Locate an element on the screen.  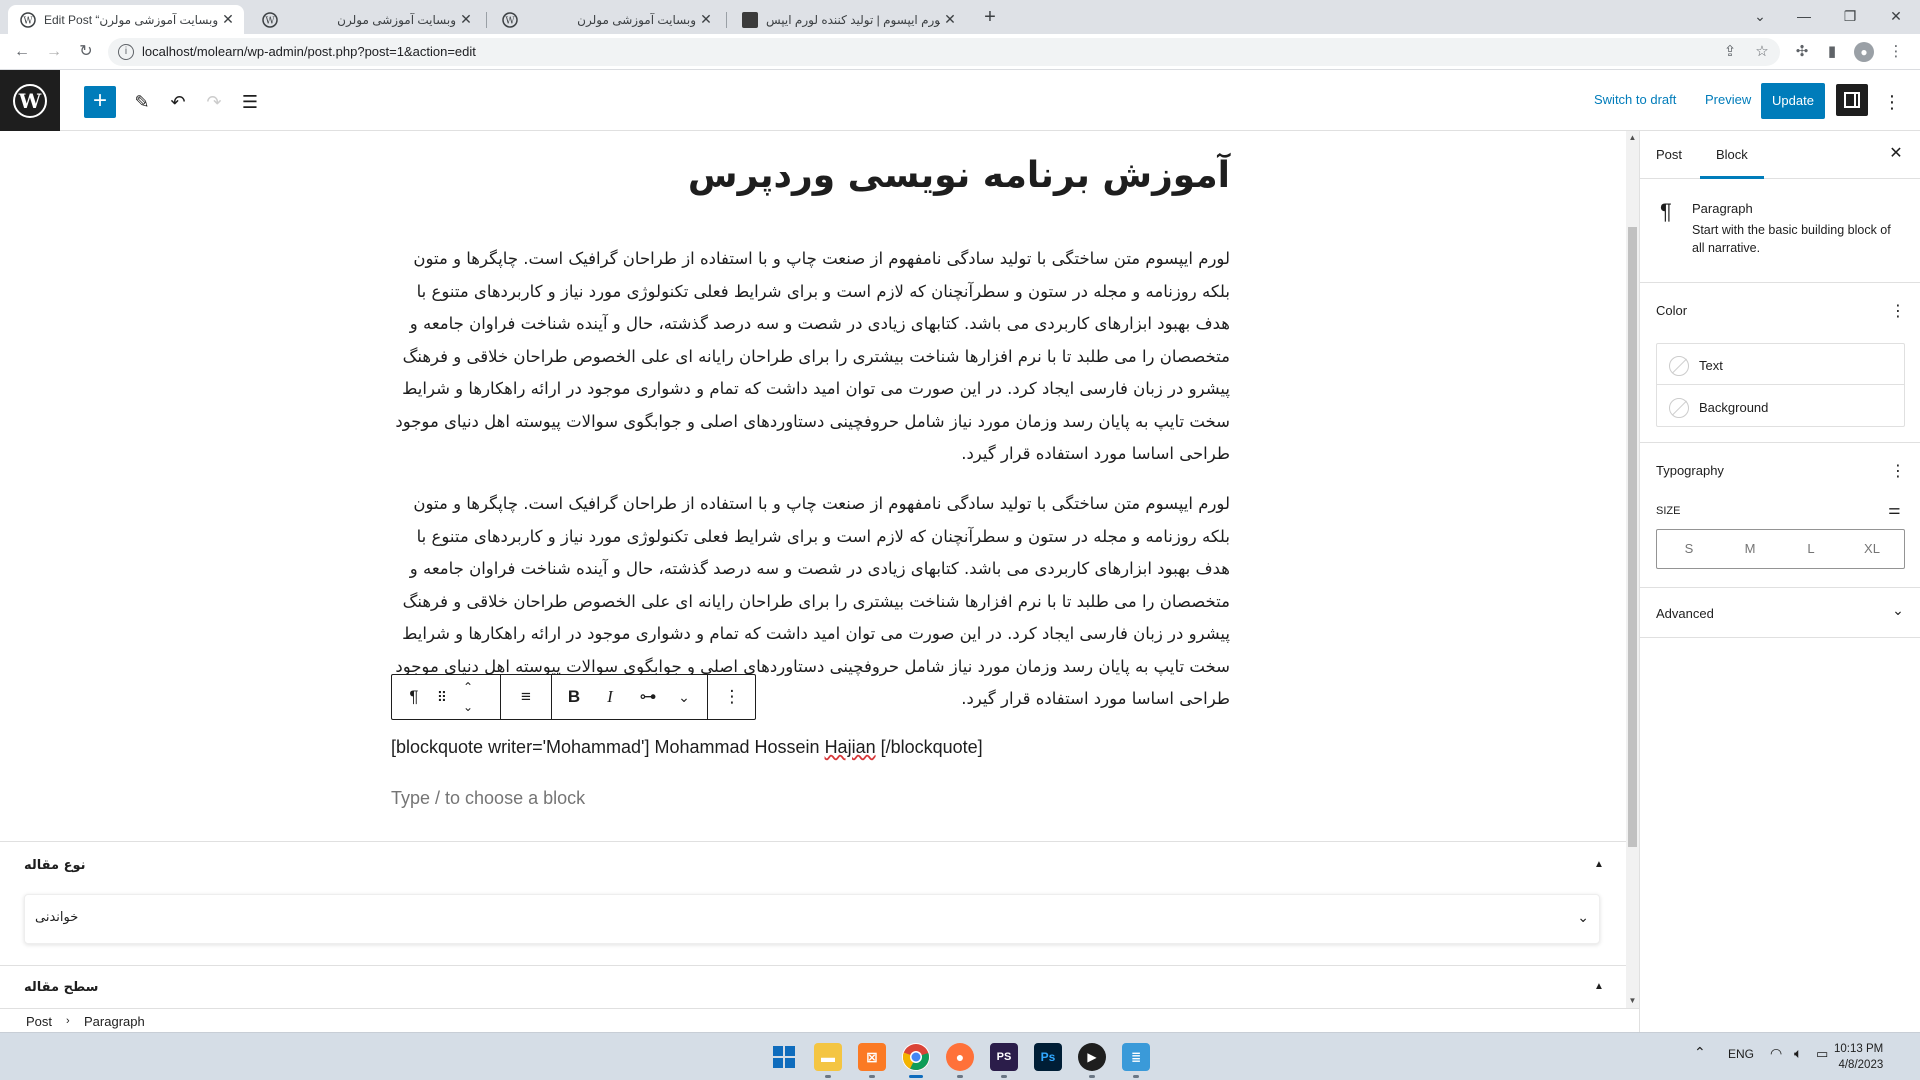
restore-icon: ❐ is located at coordinates (1850, 16).